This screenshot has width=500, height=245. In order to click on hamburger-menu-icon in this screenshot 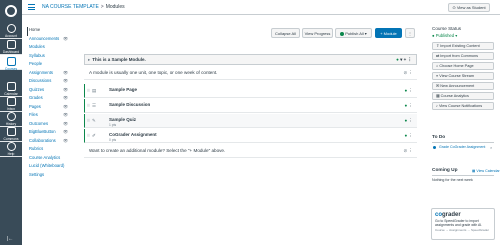, I will do `click(31, 7)`.